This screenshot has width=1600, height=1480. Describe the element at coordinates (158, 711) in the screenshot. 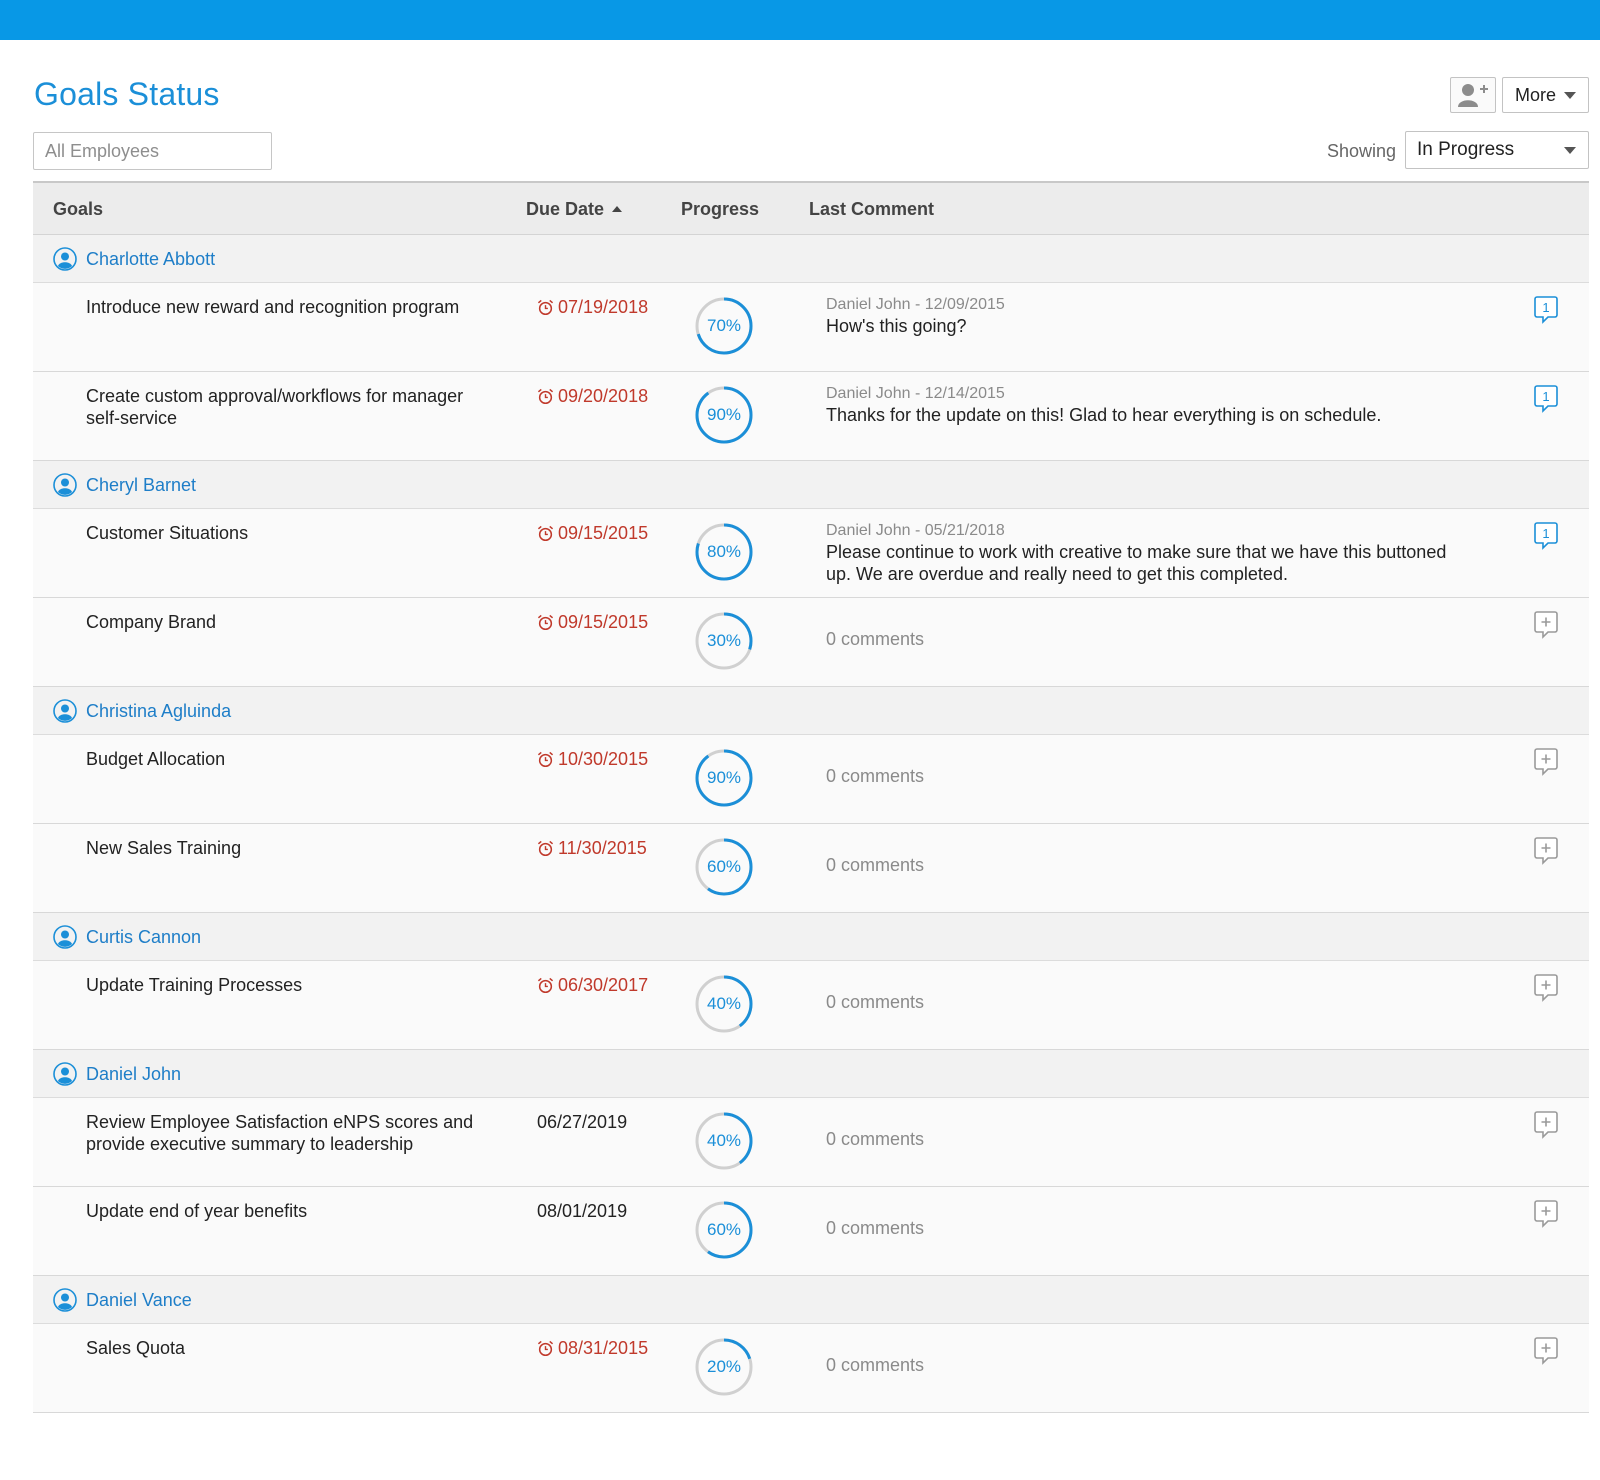

I see `employee-name-link: Christina Agluinda` at that location.